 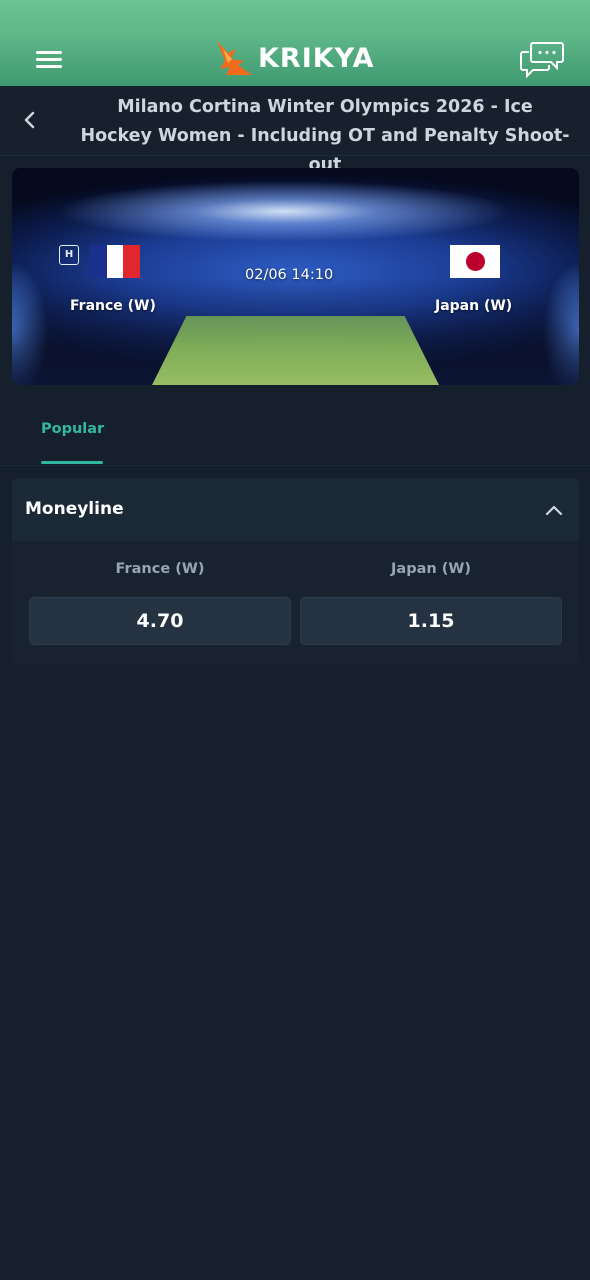 What do you see at coordinates (554, 511) in the screenshot?
I see `chevron-up-icon` at bounding box center [554, 511].